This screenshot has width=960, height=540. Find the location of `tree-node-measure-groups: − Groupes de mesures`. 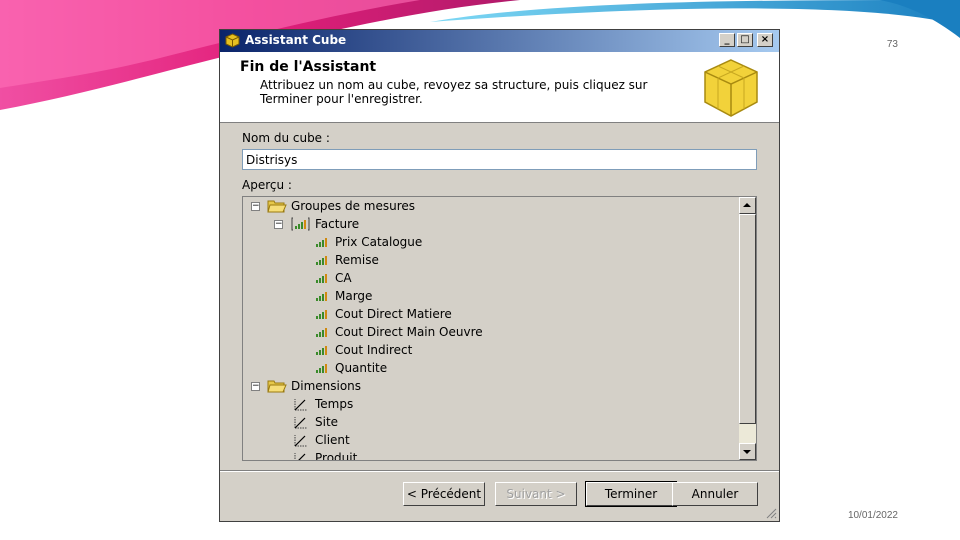

tree-node-measure-groups: − Groupes de mesures is located at coordinates (443, 206).